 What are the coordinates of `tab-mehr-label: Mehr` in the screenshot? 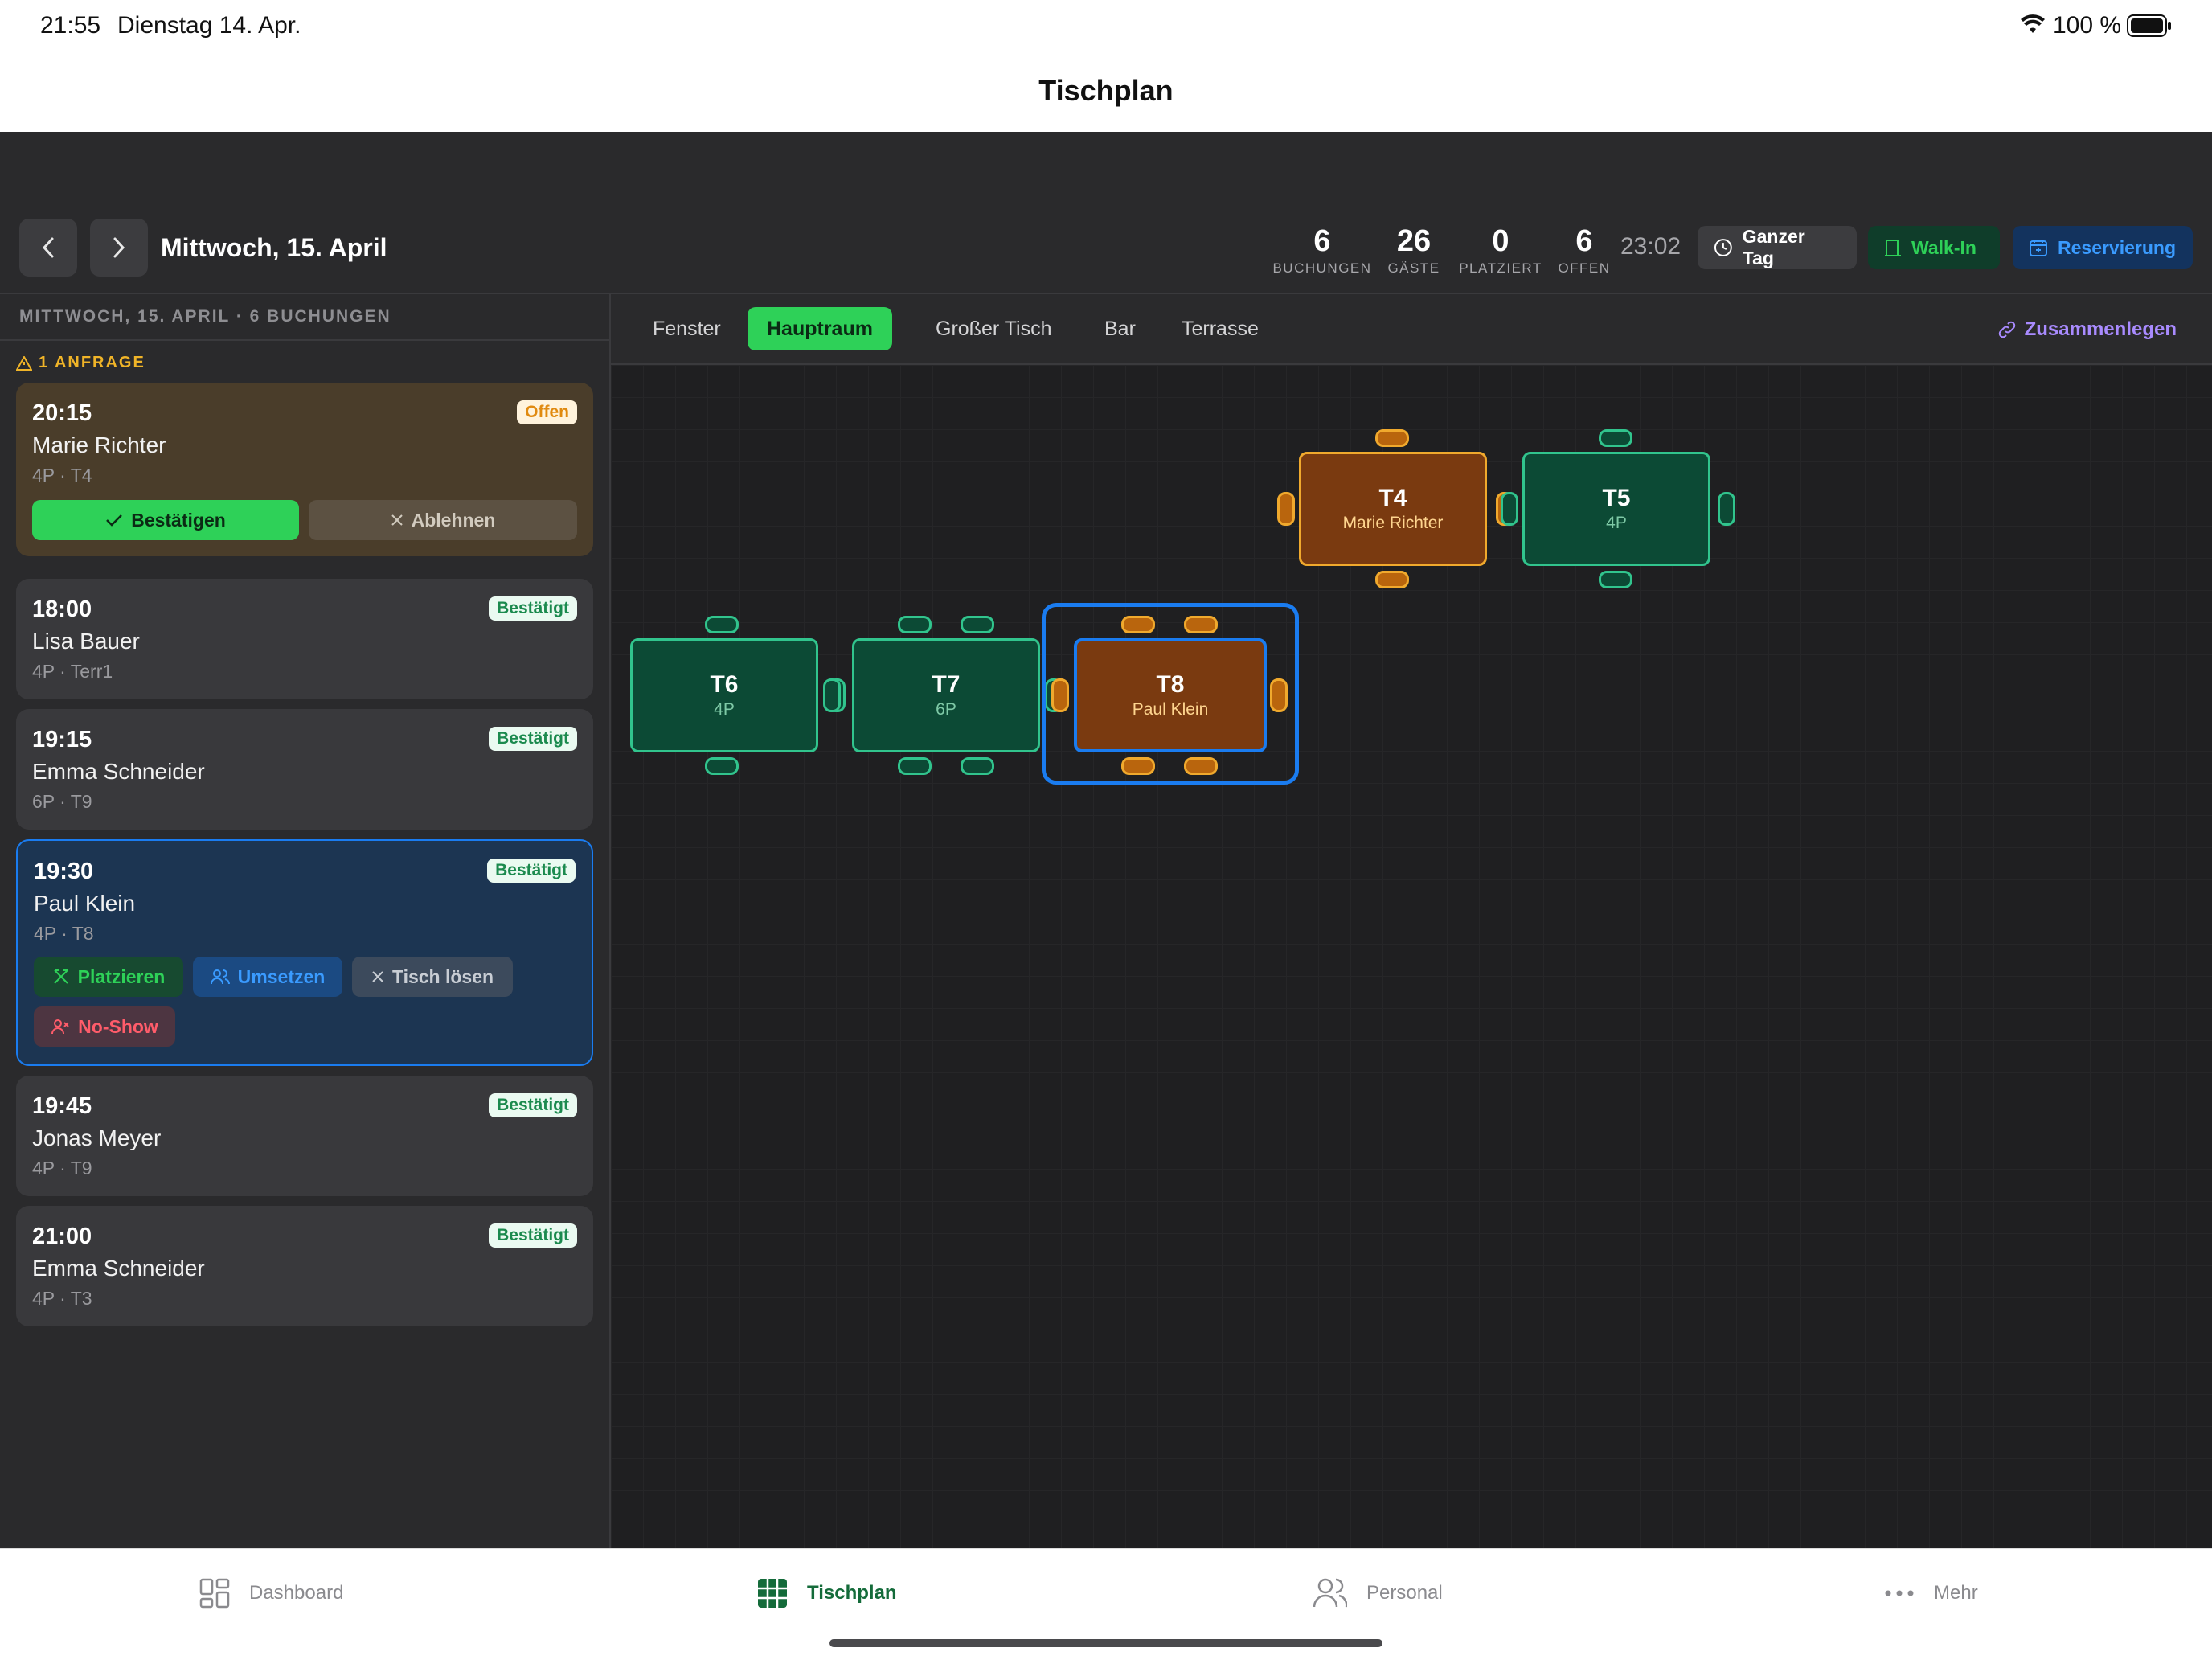 It's located at (1956, 1593).